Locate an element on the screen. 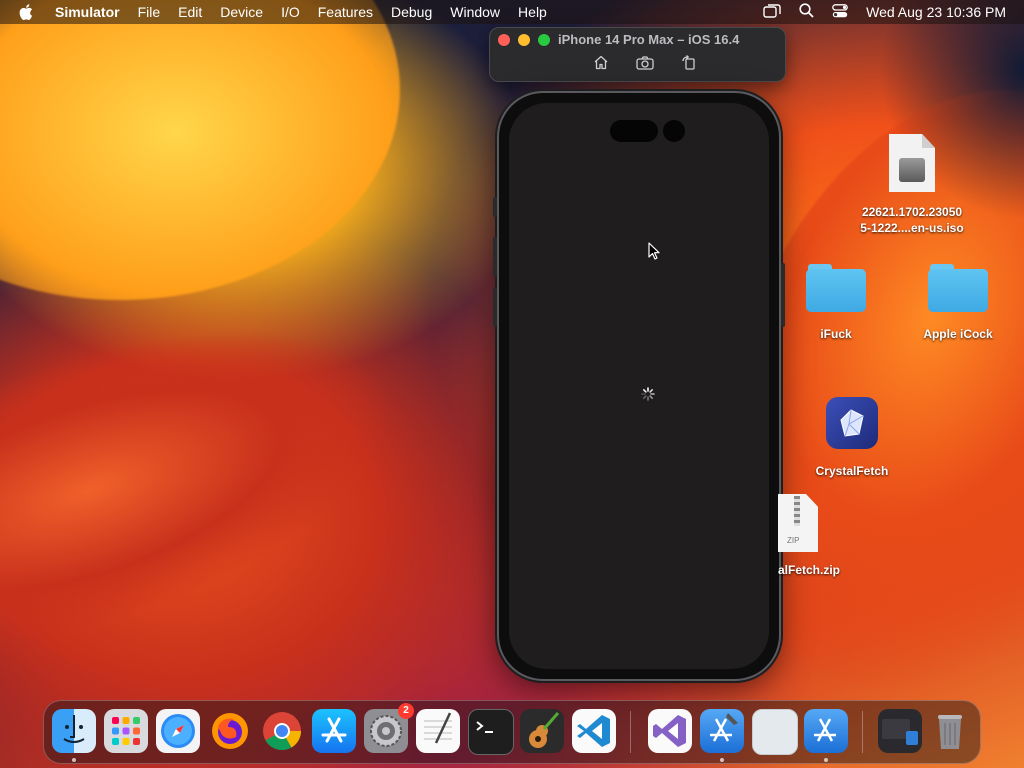 The width and height of the screenshot is (1024, 768). menu-device: Device is located at coordinates (241, 12).